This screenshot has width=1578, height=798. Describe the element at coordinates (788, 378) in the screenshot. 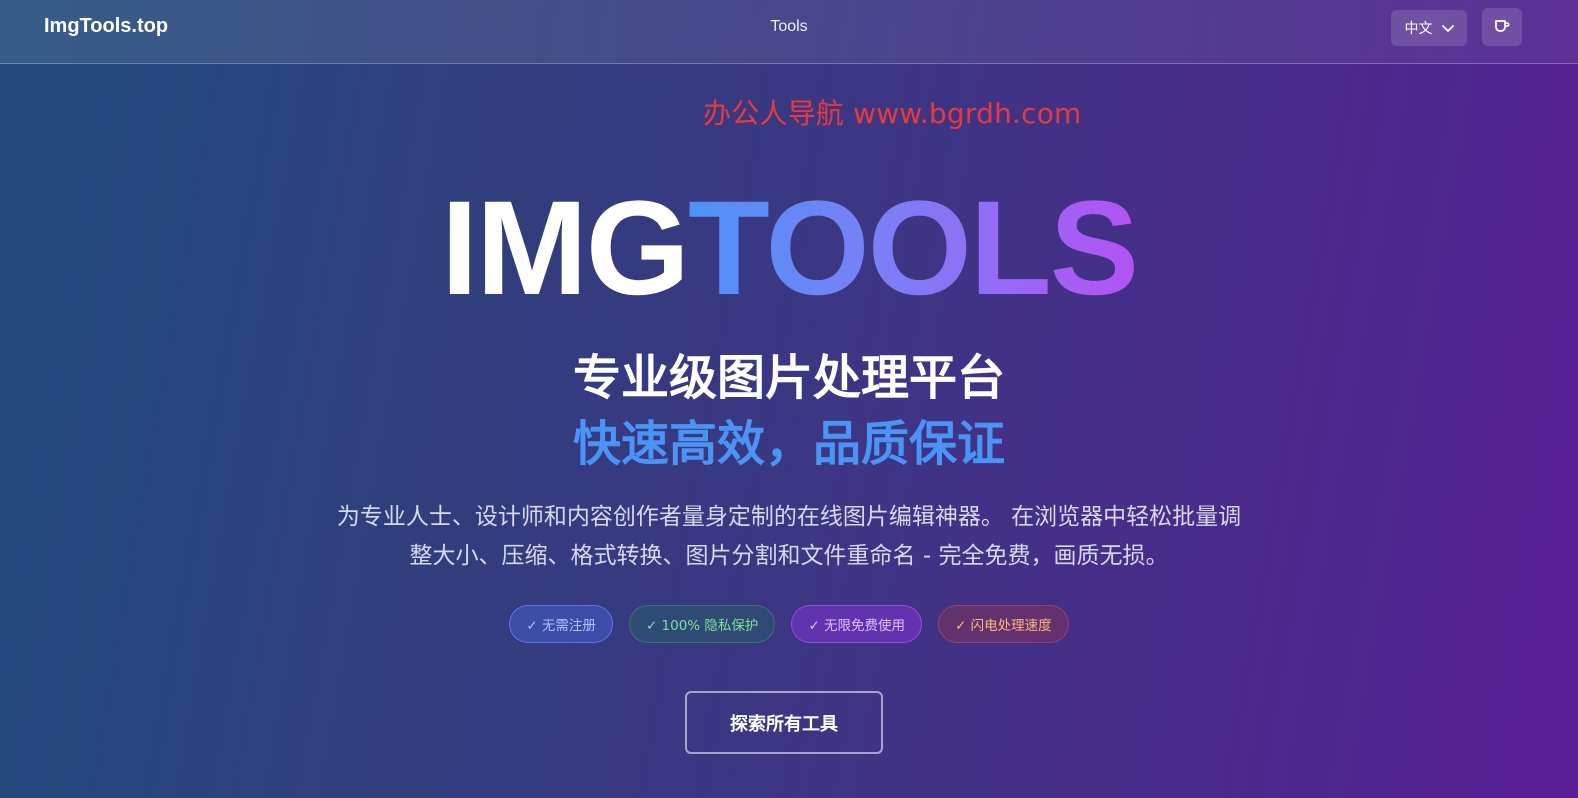

I see `hero-subtitle: 专业级图片处理平台` at that location.